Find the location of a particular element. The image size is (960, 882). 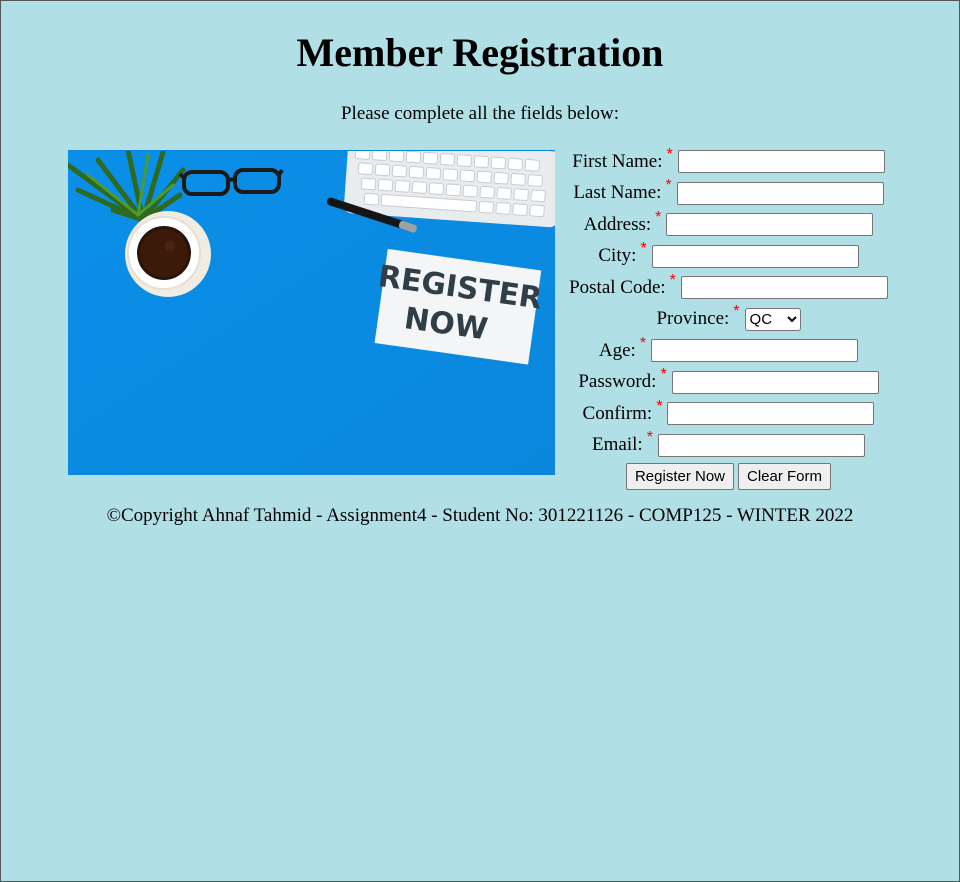

city-label: City: is located at coordinates (617, 256).